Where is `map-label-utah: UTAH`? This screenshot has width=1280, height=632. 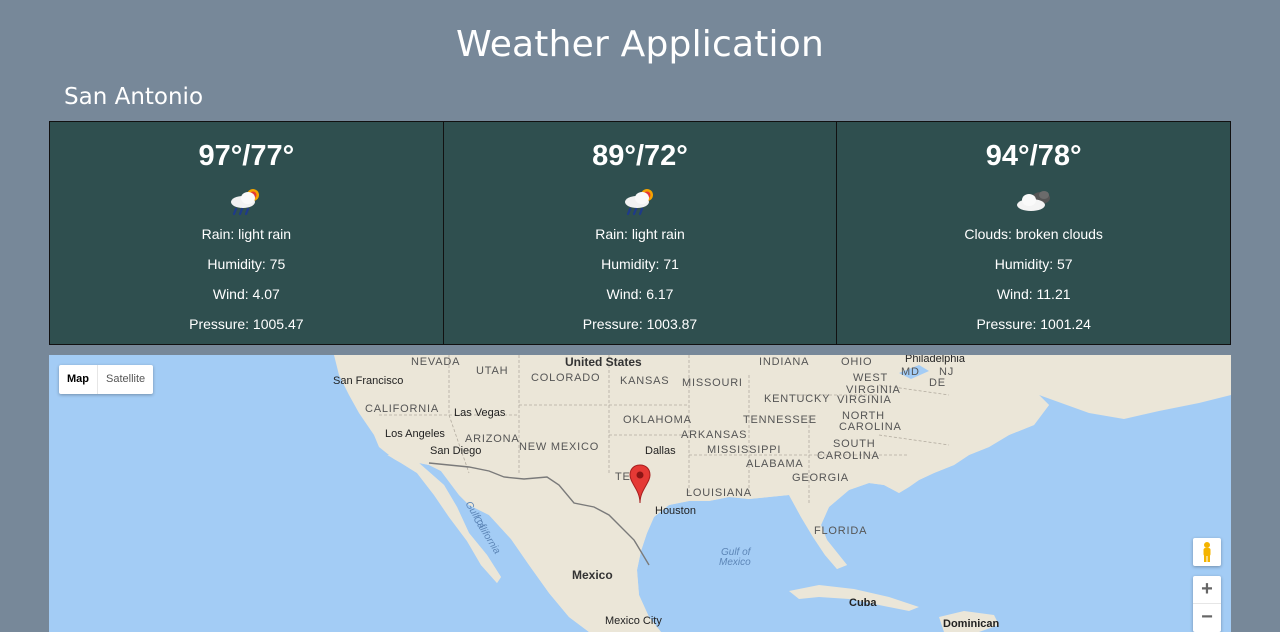
map-label-utah: UTAH is located at coordinates (492, 371).